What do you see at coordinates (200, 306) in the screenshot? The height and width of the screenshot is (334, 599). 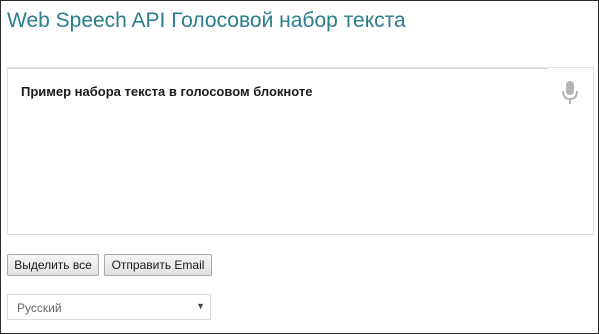 I see `chevron-down-icon: ▼` at bounding box center [200, 306].